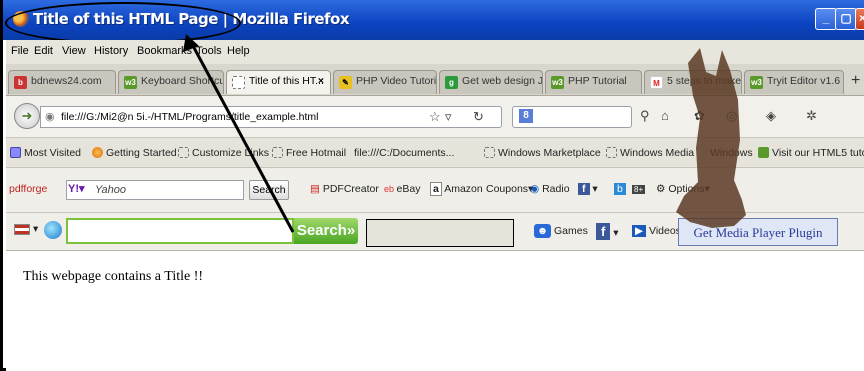 This screenshot has height=371, width=864. I want to click on php-icon: ✎, so click(345, 82).